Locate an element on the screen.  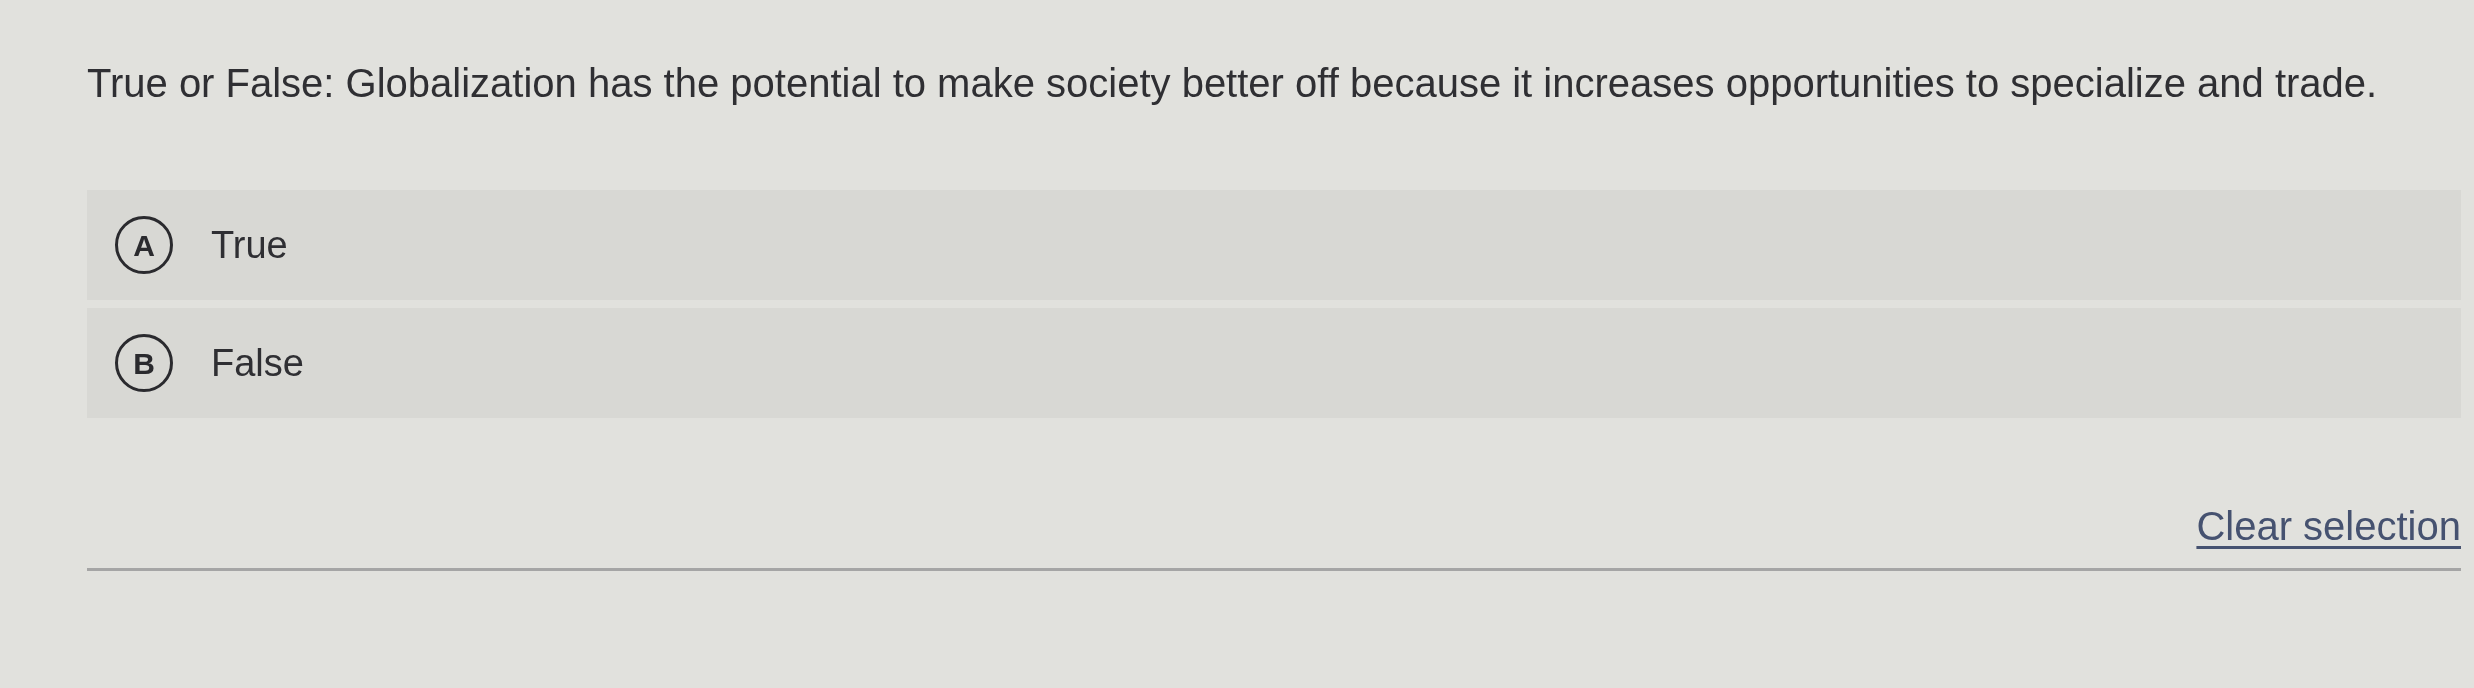
option-letter: B is located at coordinates (144, 363).